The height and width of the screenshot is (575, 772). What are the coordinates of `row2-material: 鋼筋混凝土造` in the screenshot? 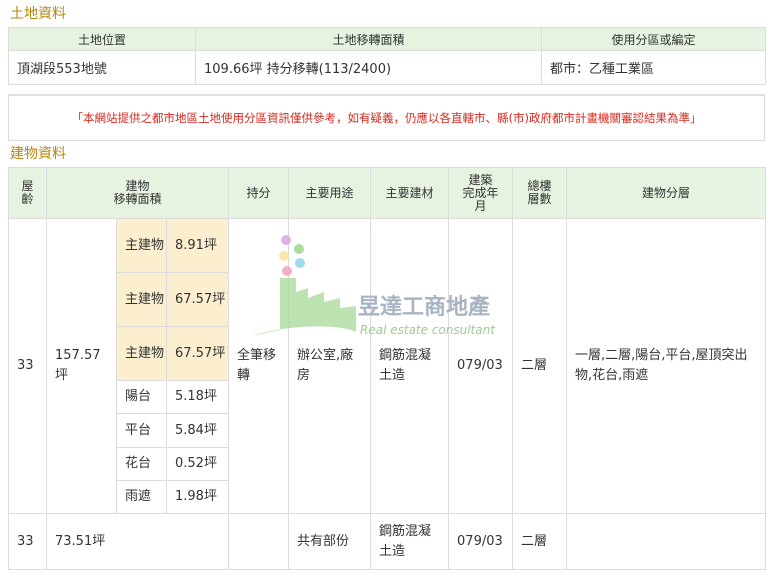 It's located at (410, 541).